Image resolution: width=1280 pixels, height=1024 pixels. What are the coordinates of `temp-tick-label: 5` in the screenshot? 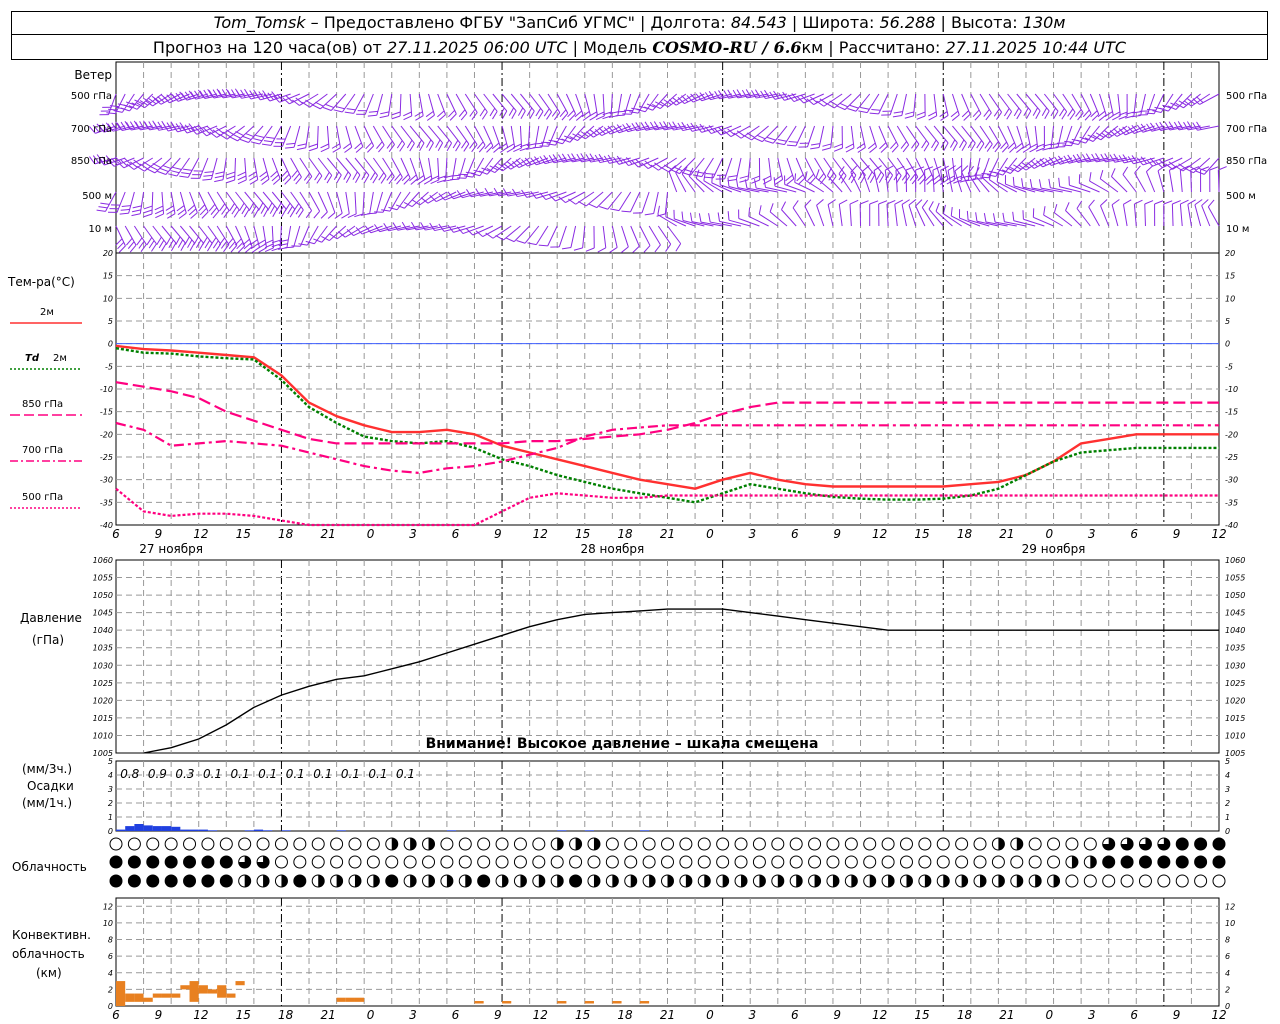 It's located at (110, 321).